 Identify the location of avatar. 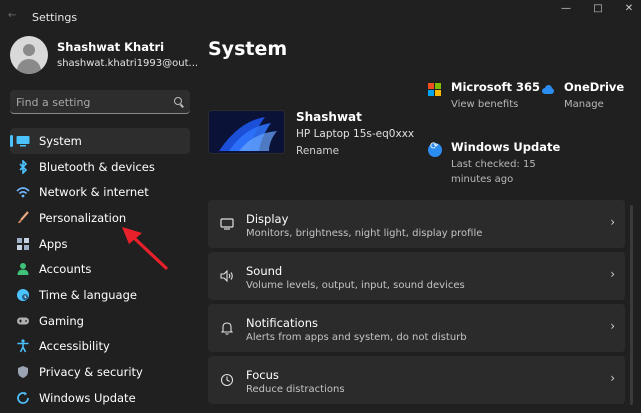
(29, 55).